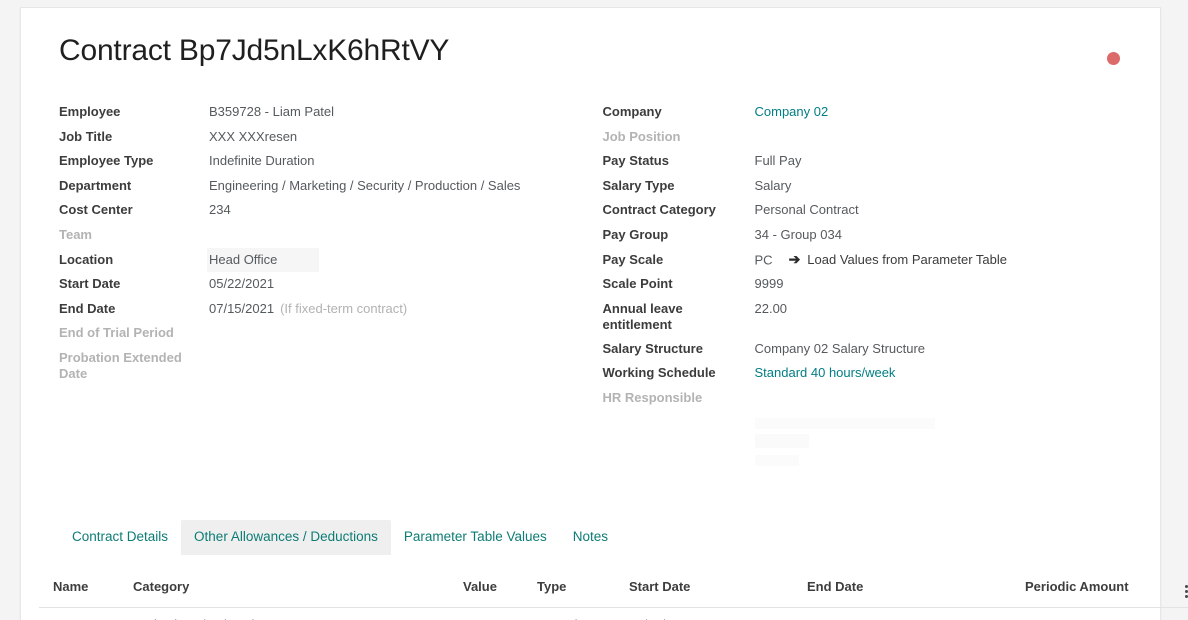 Image resolution: width=1188 pixels, height=620 pixels. What do you see at coordinates (86, 136) in the screenshot?
I see `field-label-job-title: Job Title` at bounding box center [86, 136].